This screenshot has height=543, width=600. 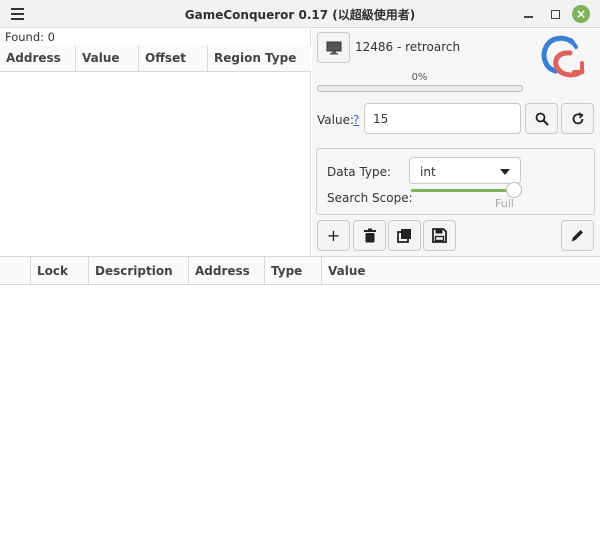 I want to click on results-col-address: Address, so click(x=38, y=58).